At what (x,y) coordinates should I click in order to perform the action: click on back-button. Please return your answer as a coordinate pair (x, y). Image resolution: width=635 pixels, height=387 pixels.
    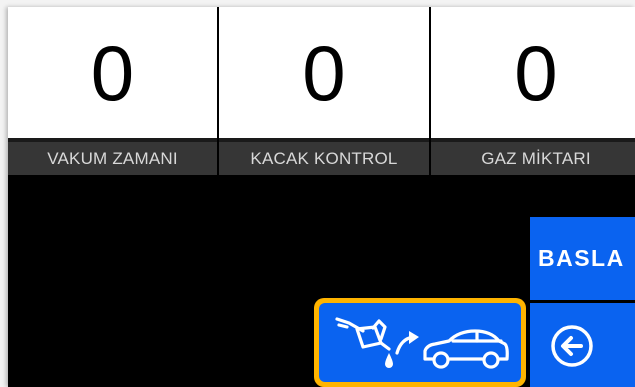
    Looking at the image, I should click on (582, 345).